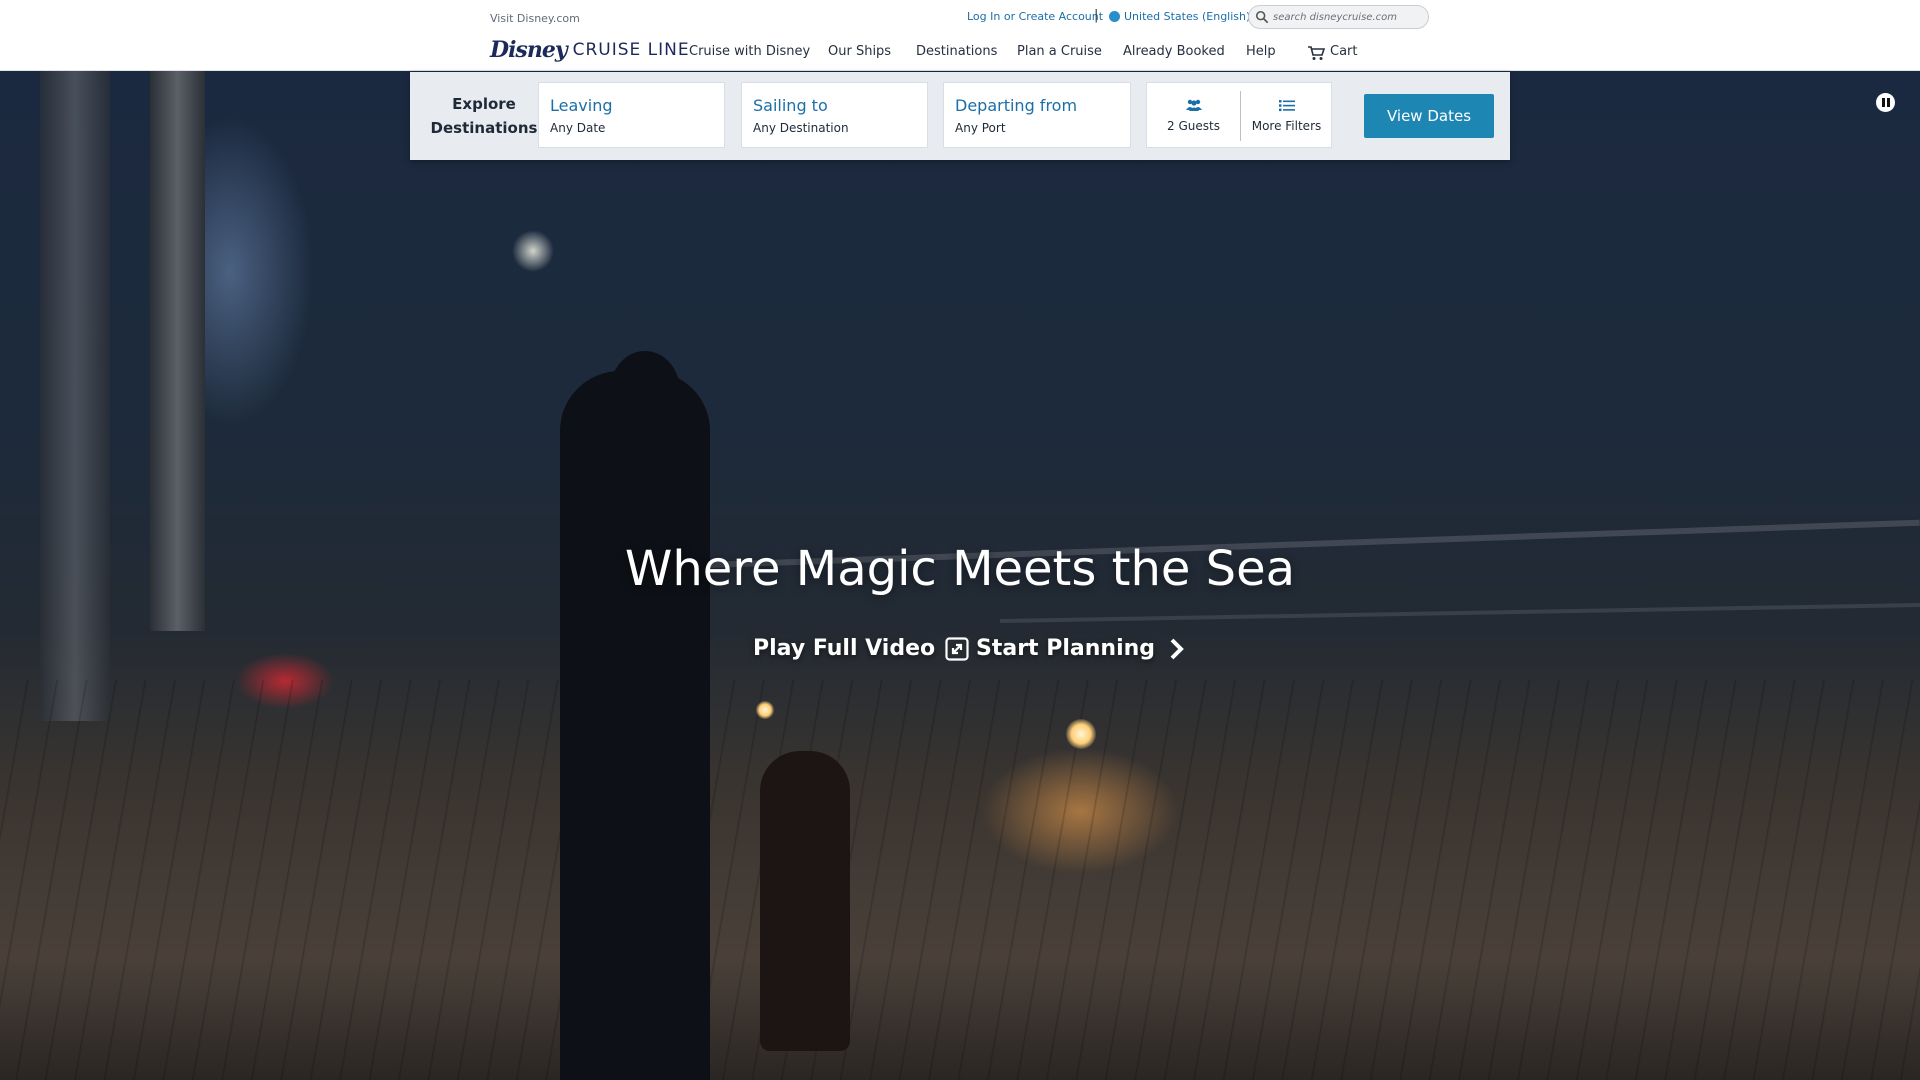  I want to click on sailing-to-value: Any Destination, so click(801, 128).